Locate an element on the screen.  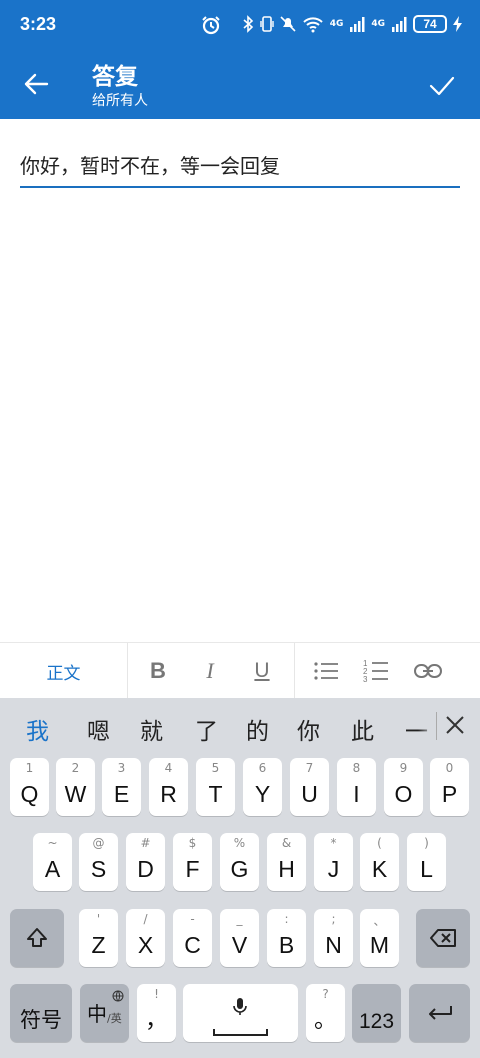
wifi-icon is located at coordinates (313, 24).